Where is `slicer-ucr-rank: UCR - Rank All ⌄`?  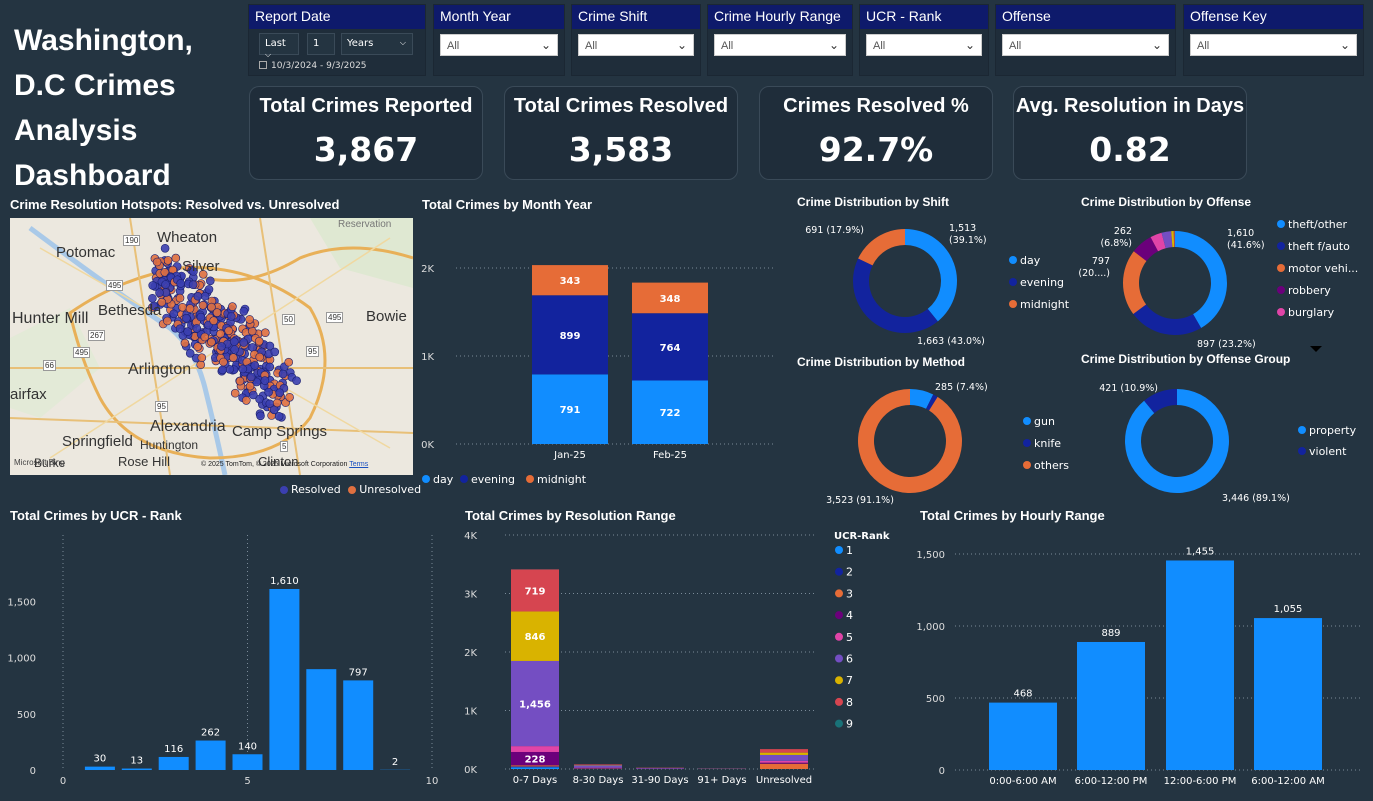
slicer-ucr-rank: UCR - Rank All ⌄ is located at coordinates (924, 40).